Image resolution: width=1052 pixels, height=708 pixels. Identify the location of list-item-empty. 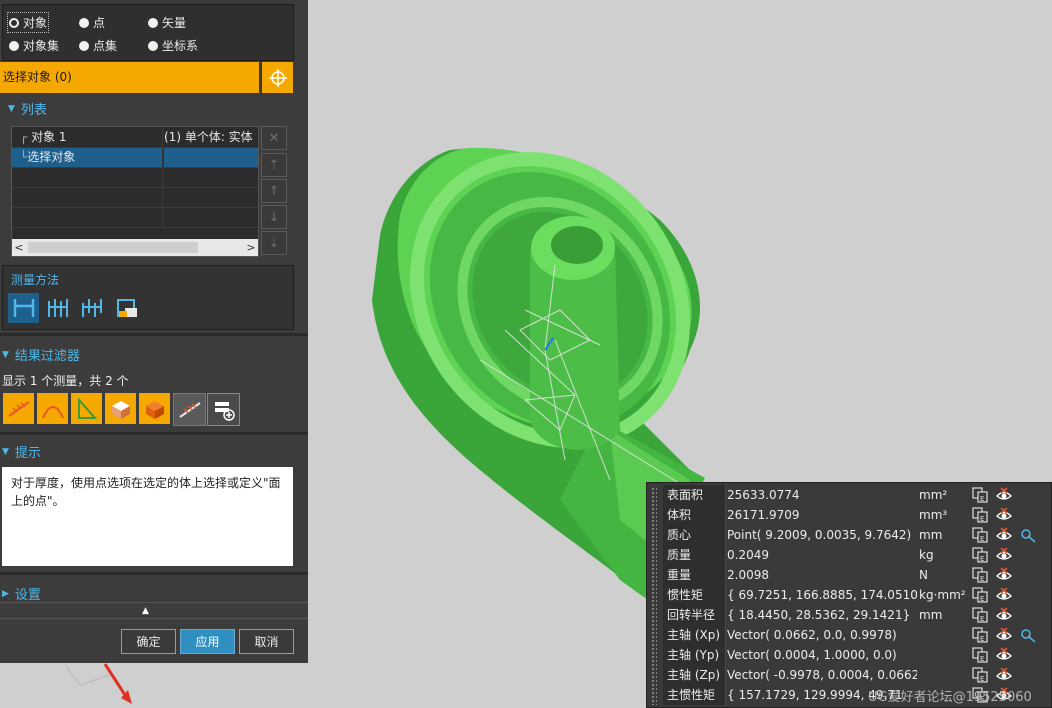
(135, 178).